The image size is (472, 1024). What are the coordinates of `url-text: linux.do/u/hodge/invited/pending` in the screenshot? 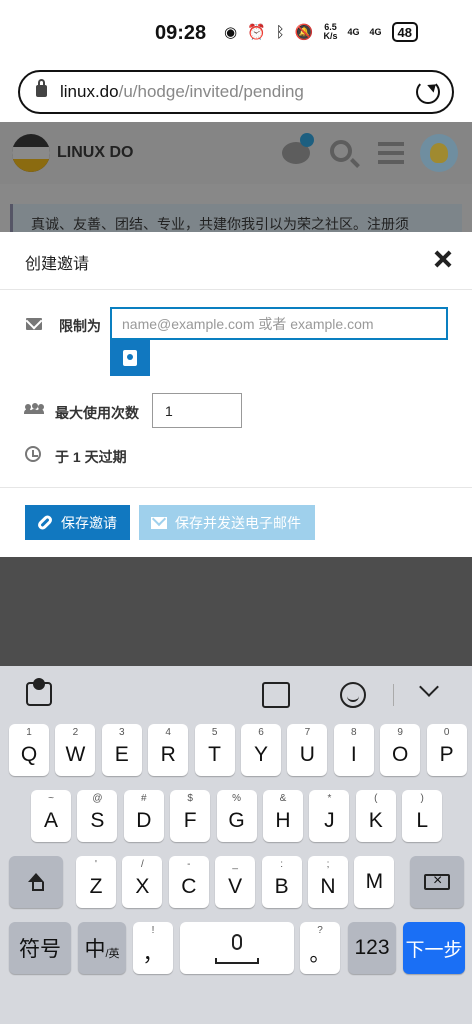 It's located at (182, 92).